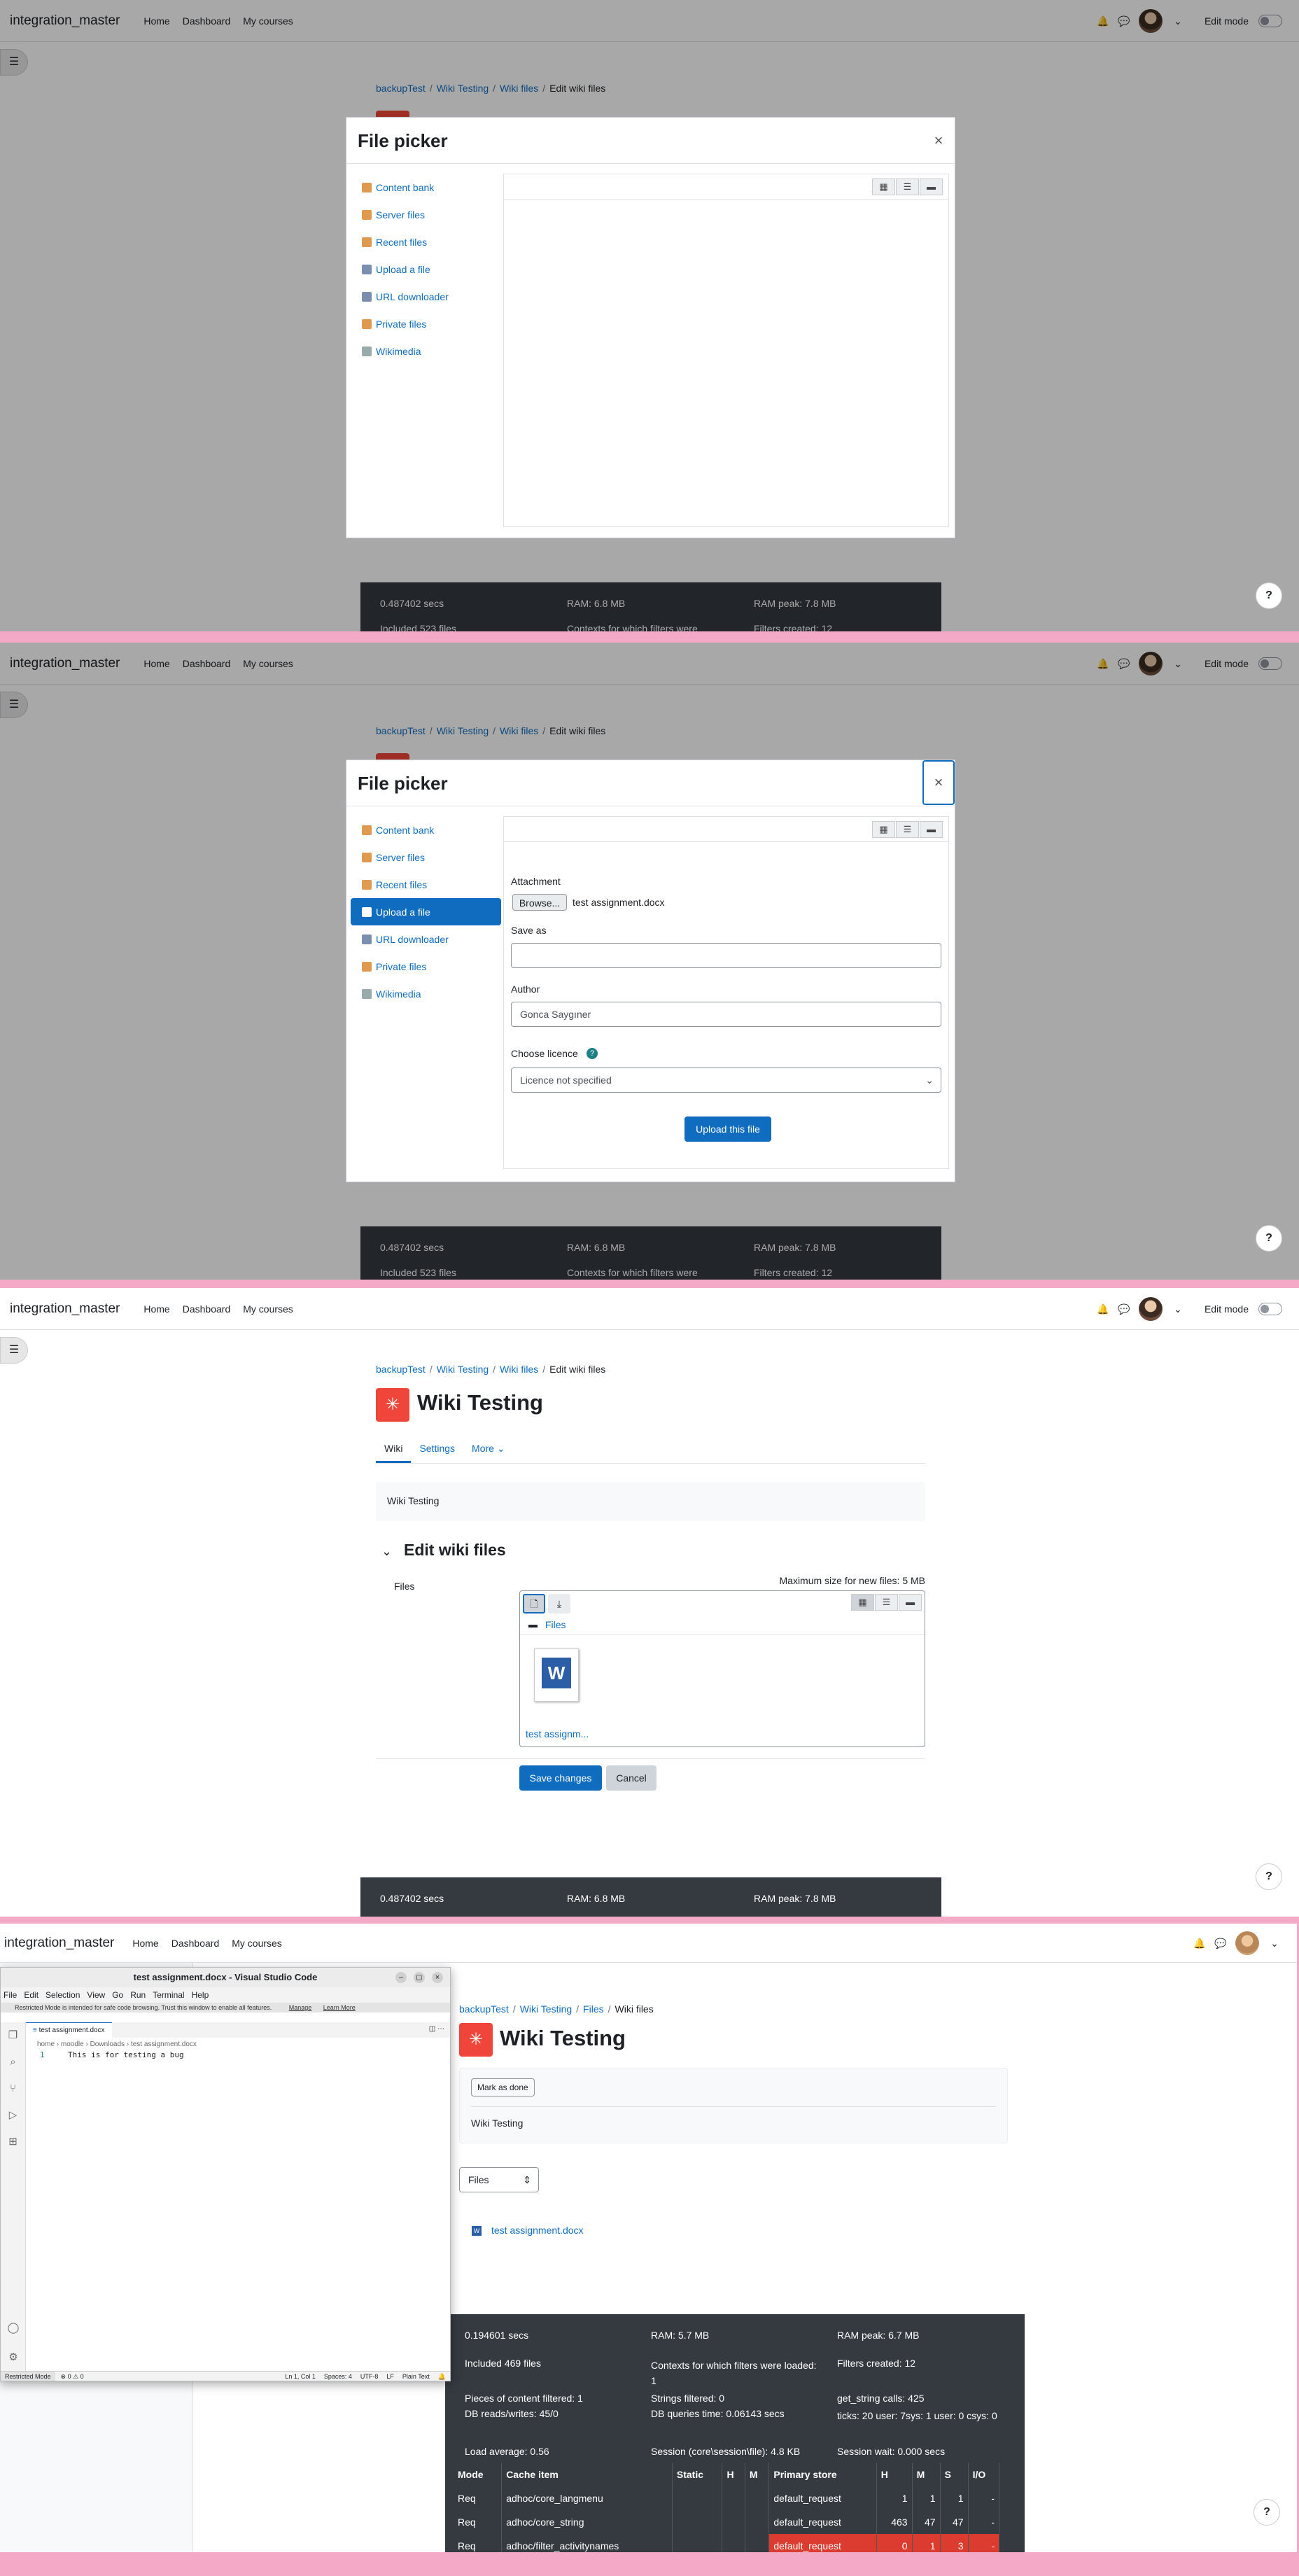 The image size is (1299, 2576). Describe the element at coordinates (726, 1080) in the screenshot. I see `licence-select: Licence not specified ⌄` at that location.